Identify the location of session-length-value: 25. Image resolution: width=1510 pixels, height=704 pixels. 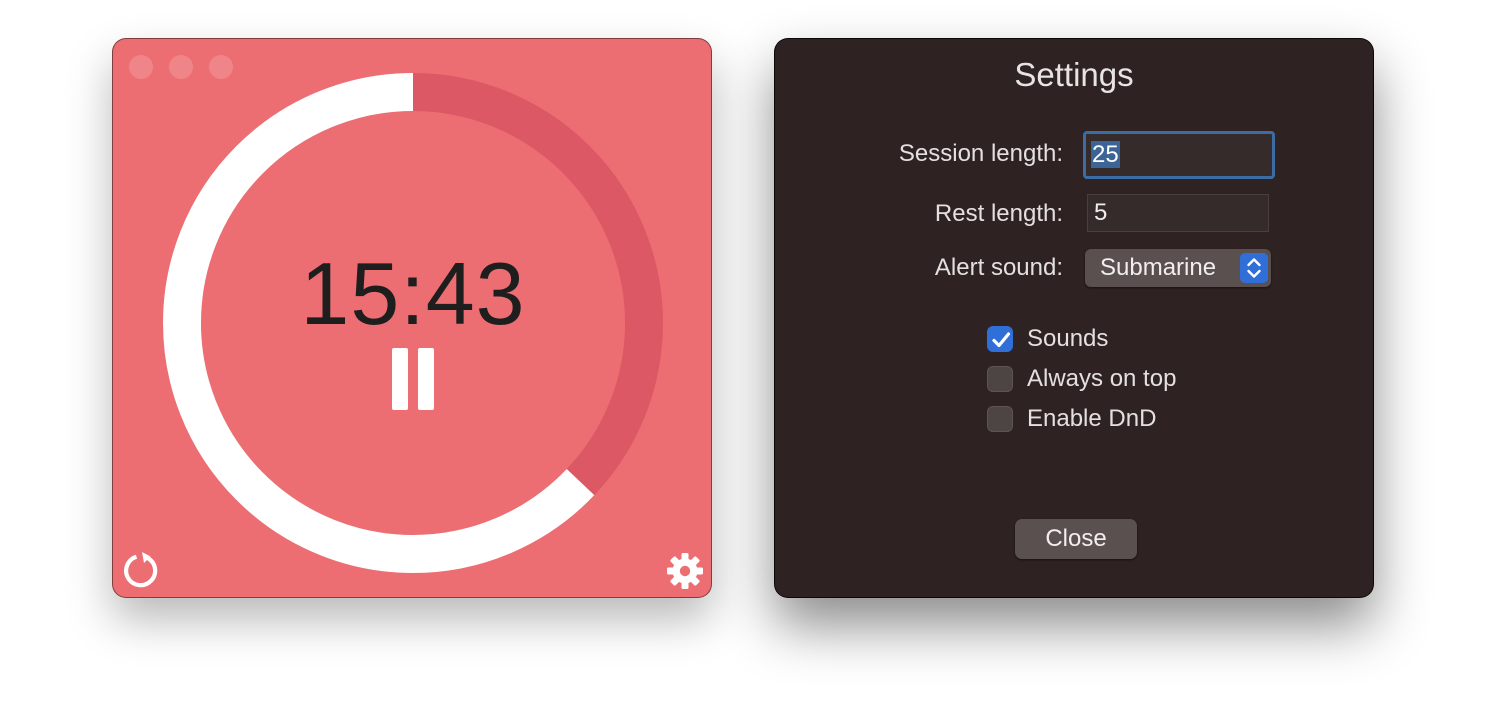
(1105, 154).